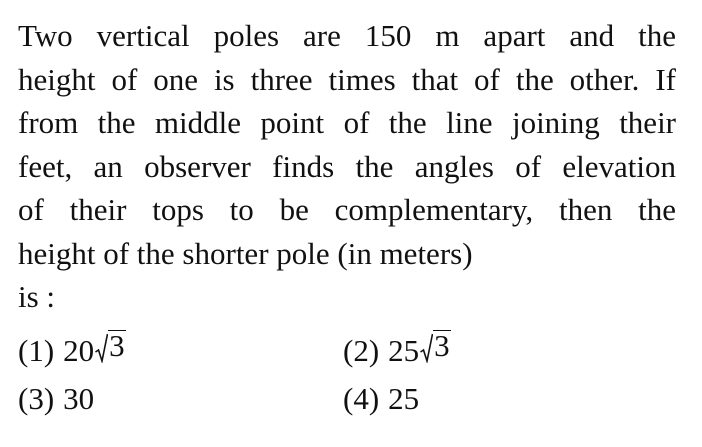  What do you see at coordinates (404, 398) in the screenshot?
I see `option-value: 25` at bounding box center [404, 398].